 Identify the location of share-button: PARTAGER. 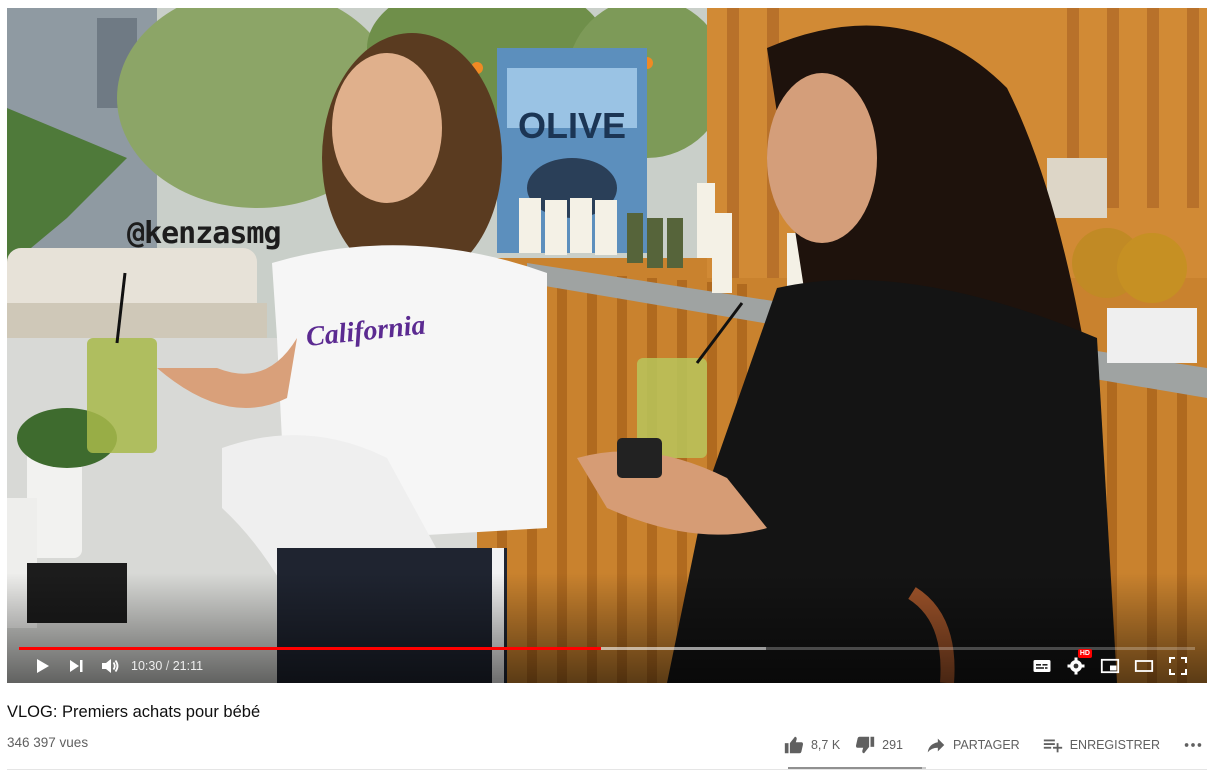
(972, 745).